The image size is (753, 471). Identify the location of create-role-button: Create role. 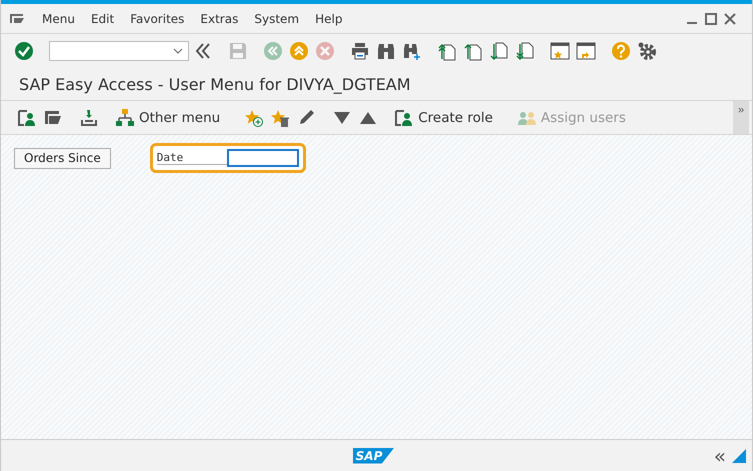
(443, 118).